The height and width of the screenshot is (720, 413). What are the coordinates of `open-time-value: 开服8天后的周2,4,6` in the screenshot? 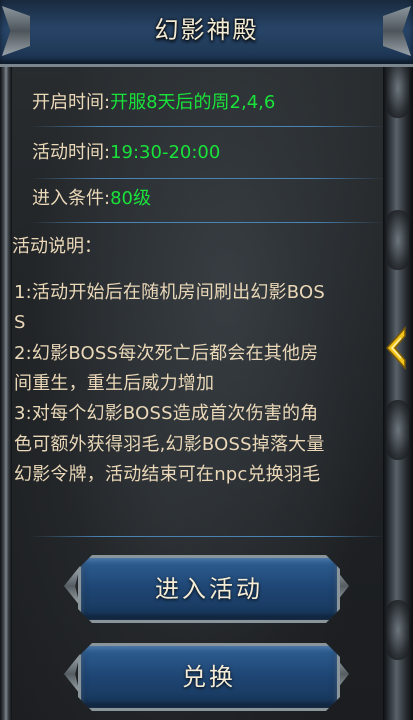 It's located at (193, 102).